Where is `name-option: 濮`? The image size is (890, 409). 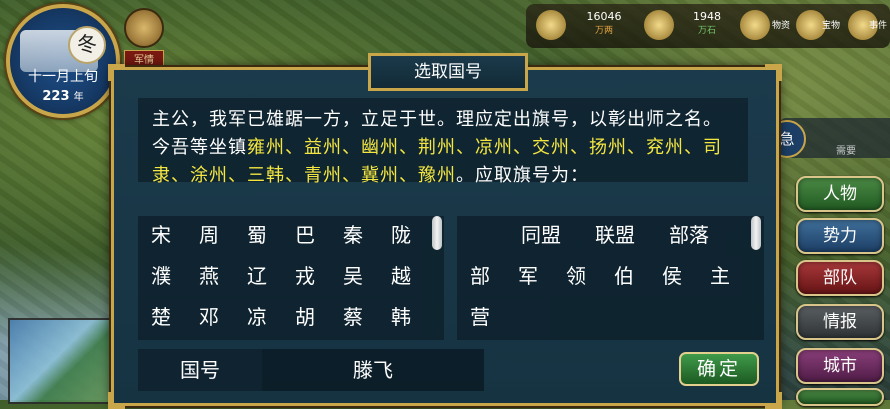
name-option: 濮 is located at coordinates (161, 276).